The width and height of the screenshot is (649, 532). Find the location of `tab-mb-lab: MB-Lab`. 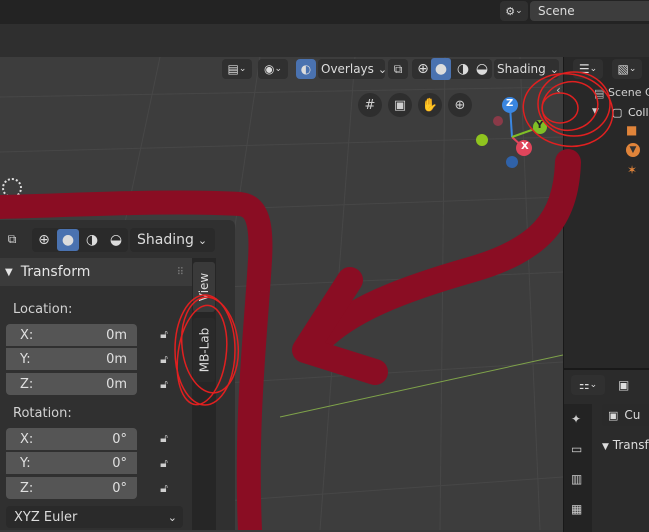

tab-mb-lab: MB-Lab is located at coordinates (204, 350).